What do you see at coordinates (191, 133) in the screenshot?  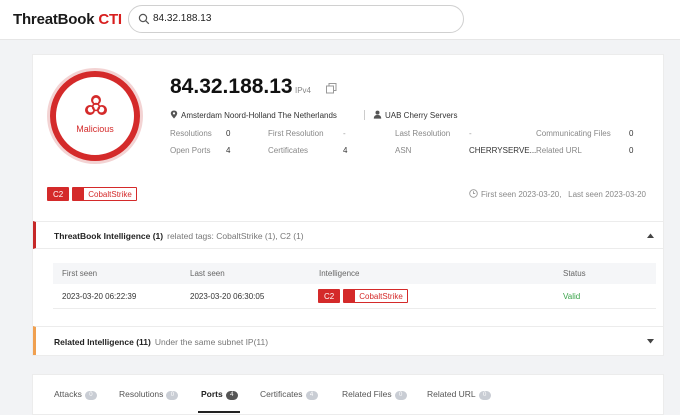 I see `resolutions-label: Resolutions` at bounding box center [191, 133].